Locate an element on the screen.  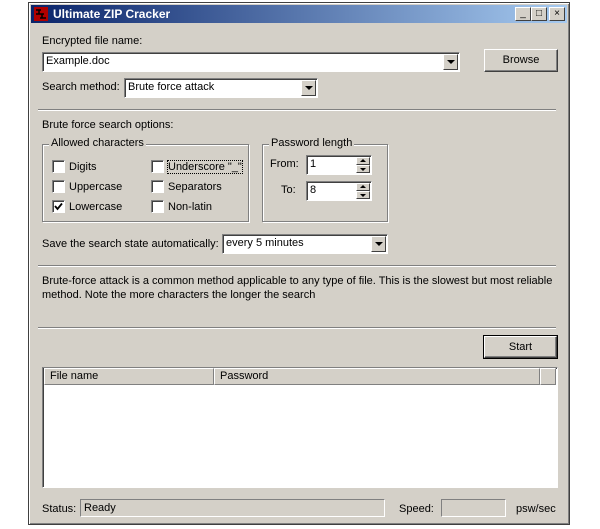
separators-label: Separators is located at coordinates (195, 187).